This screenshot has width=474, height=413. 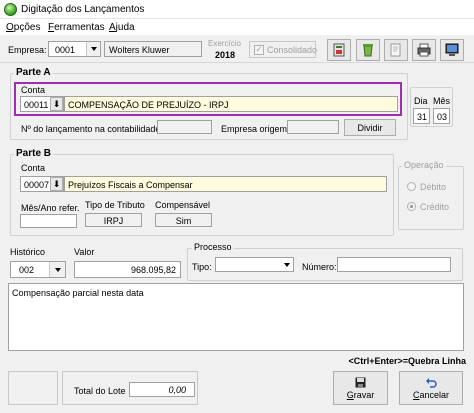 I want to click on conta-b-lookup-button: ⬇, so click(x=56, y=184).